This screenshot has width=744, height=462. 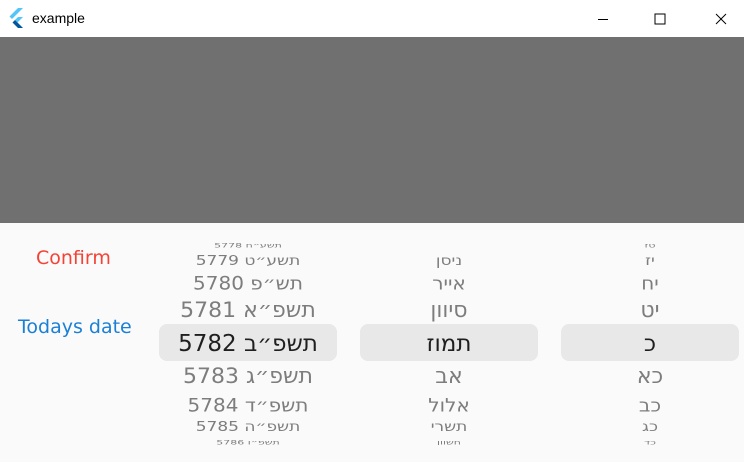 I want to click on year-option: 5786 תשפ״ו, so click(x=248, y=442).